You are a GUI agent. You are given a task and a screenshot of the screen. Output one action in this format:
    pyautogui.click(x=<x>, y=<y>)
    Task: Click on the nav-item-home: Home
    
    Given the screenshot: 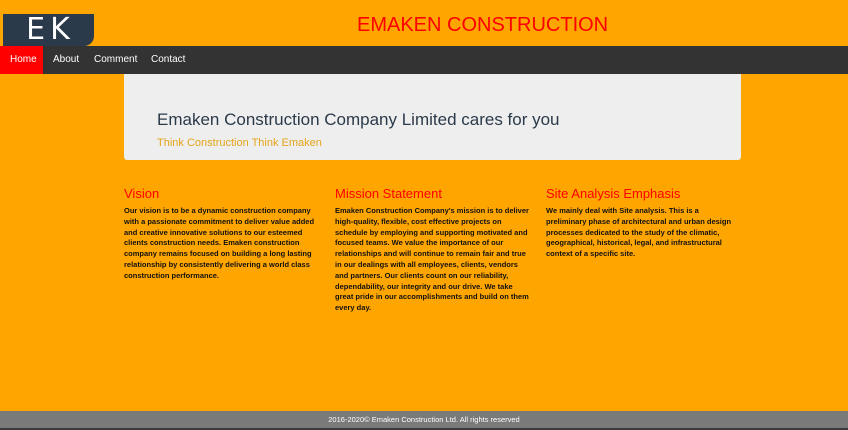 What is the action you would take?
    pyautogui.click(x=21, y=60)
    